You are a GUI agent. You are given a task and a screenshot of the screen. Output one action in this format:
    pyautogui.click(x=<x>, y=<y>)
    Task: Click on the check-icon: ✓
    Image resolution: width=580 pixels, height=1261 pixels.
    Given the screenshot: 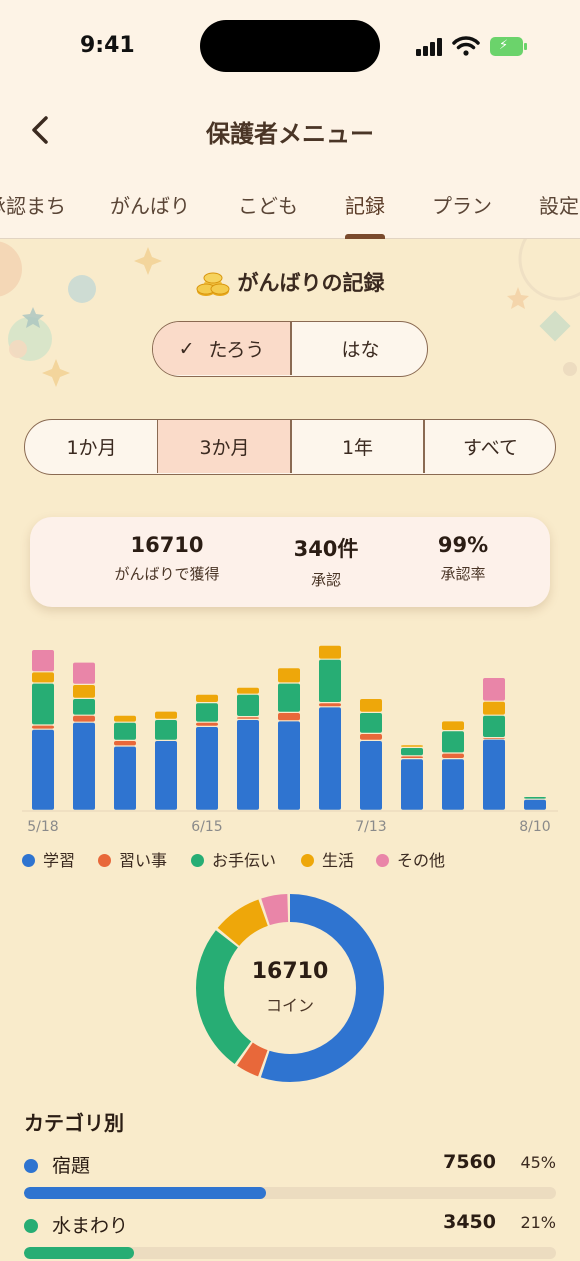 What is the action you would take?
    pyautogui.click(x=186, y=348)
    